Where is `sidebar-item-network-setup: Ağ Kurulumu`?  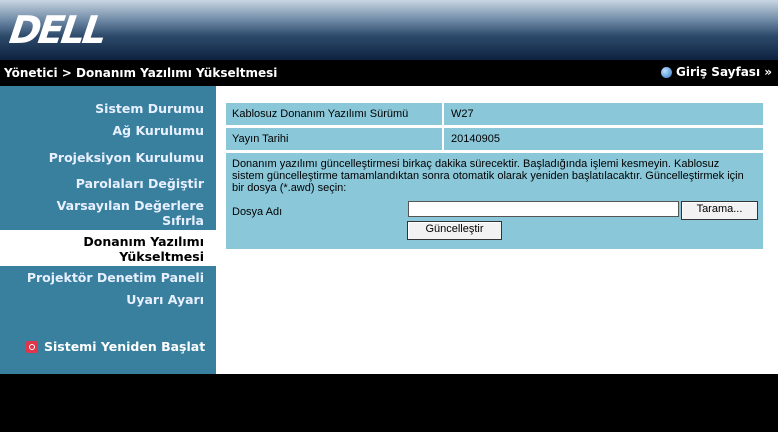
sidebar-item-network-setup: Ağ Kurulumu is located at coordinates (106, 130).